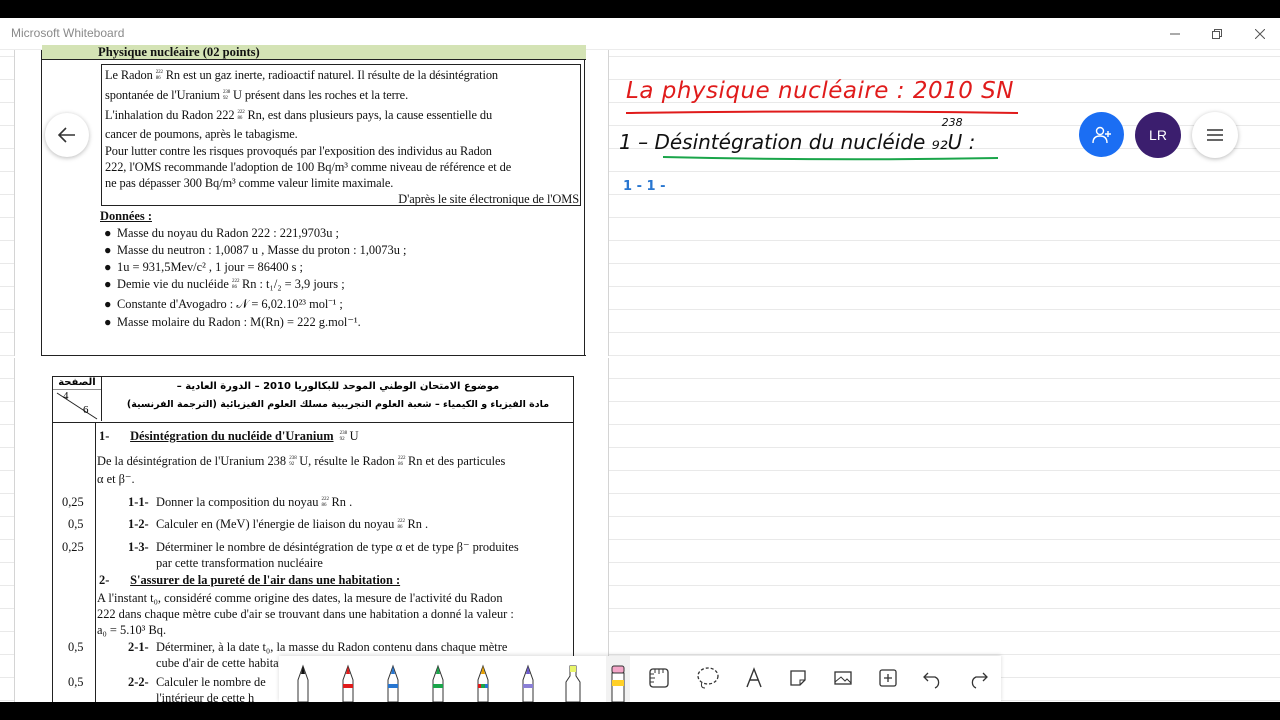 This screenshot has width=1280, height=720. I want to click on section-header: Physique nucléaire (02 points), so click(314, 52).